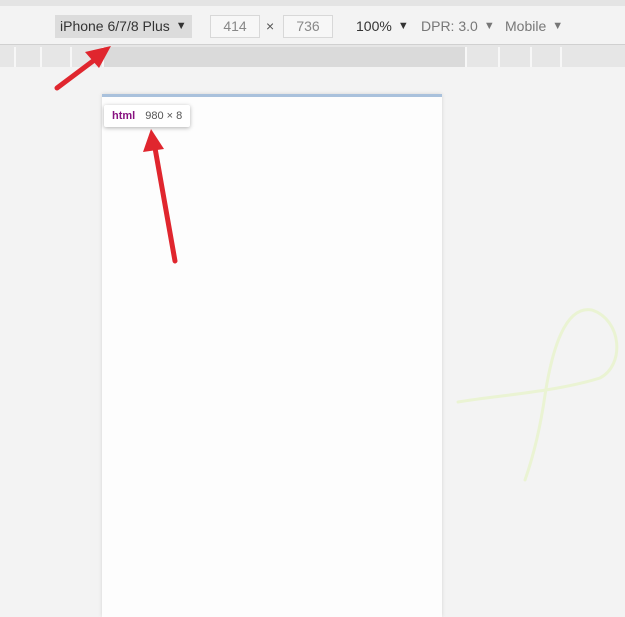  What do you see at coordinates (537, 395) in the screenshot?
I see `faint-drawing` at bounding box center [537, 395].